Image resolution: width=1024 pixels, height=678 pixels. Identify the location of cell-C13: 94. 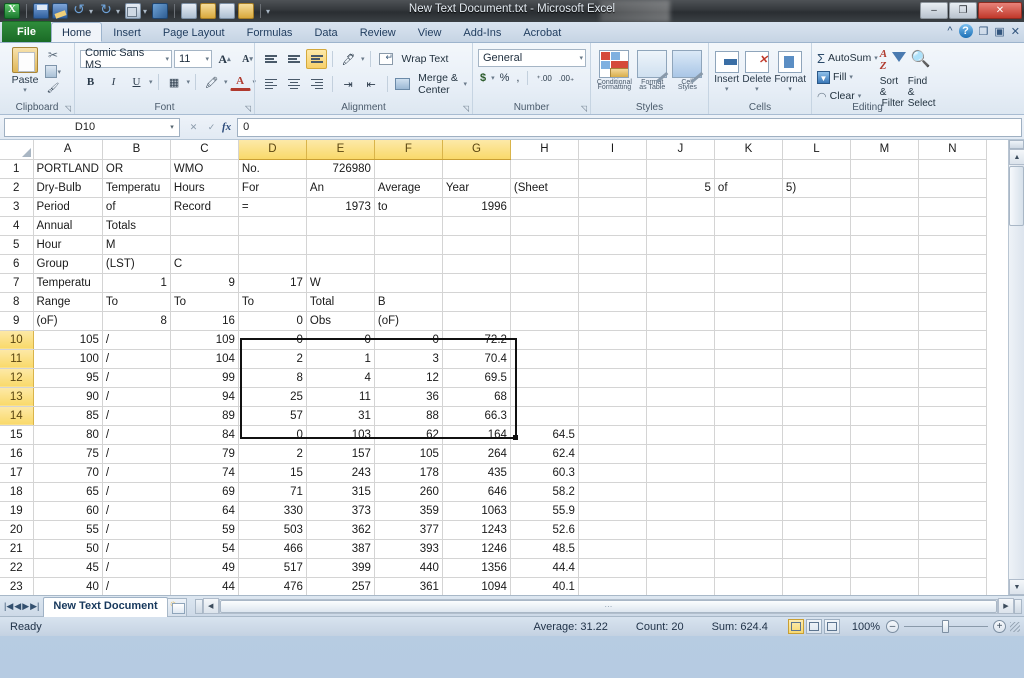
(204, 397).